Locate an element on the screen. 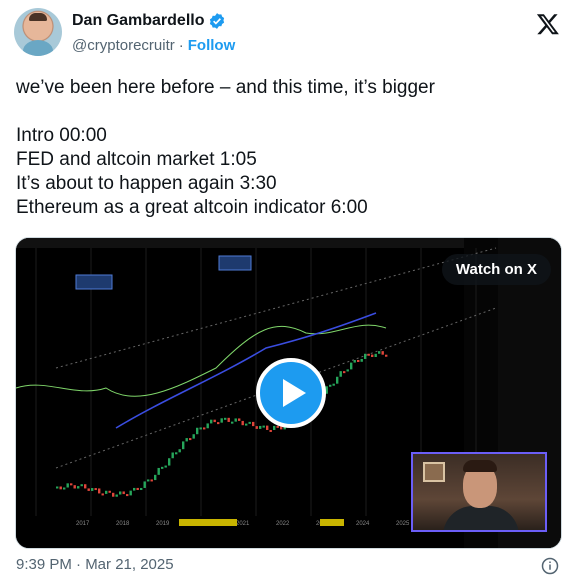  follow-button: Follow is located at coordinates (212, 45).